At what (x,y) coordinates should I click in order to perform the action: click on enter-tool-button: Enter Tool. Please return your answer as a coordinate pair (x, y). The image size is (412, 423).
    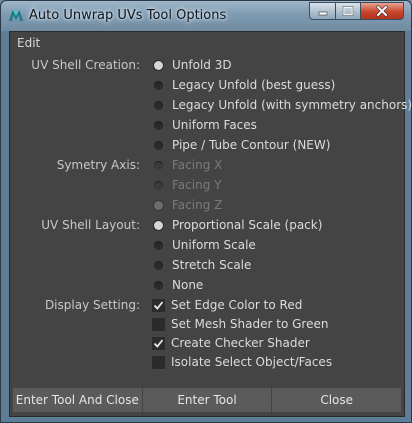
    Looking at the image, I should click on (207, 400).